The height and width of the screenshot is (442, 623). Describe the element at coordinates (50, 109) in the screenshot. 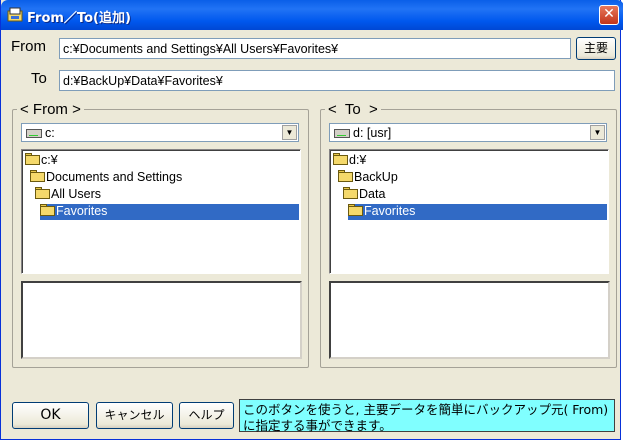

I see `from-group-title: < From >` at that location.